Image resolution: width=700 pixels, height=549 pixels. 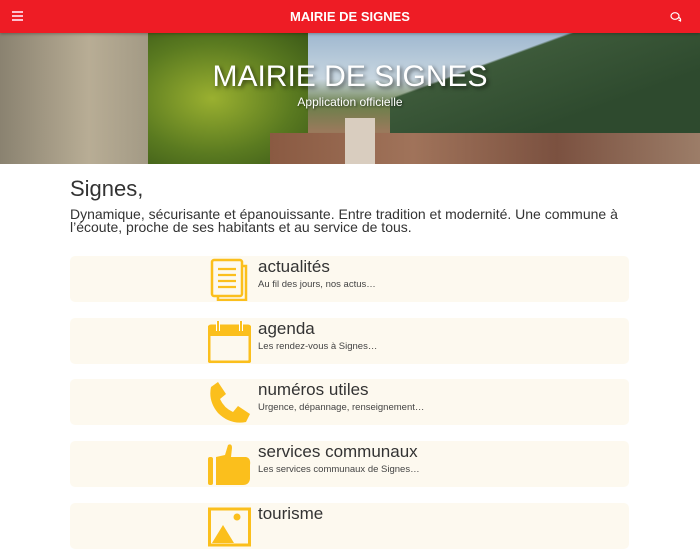 What do you see at coordinates (229, 464) in the screenshot?
I see `thumbs-up-icon` at bounding box center [229, 464].